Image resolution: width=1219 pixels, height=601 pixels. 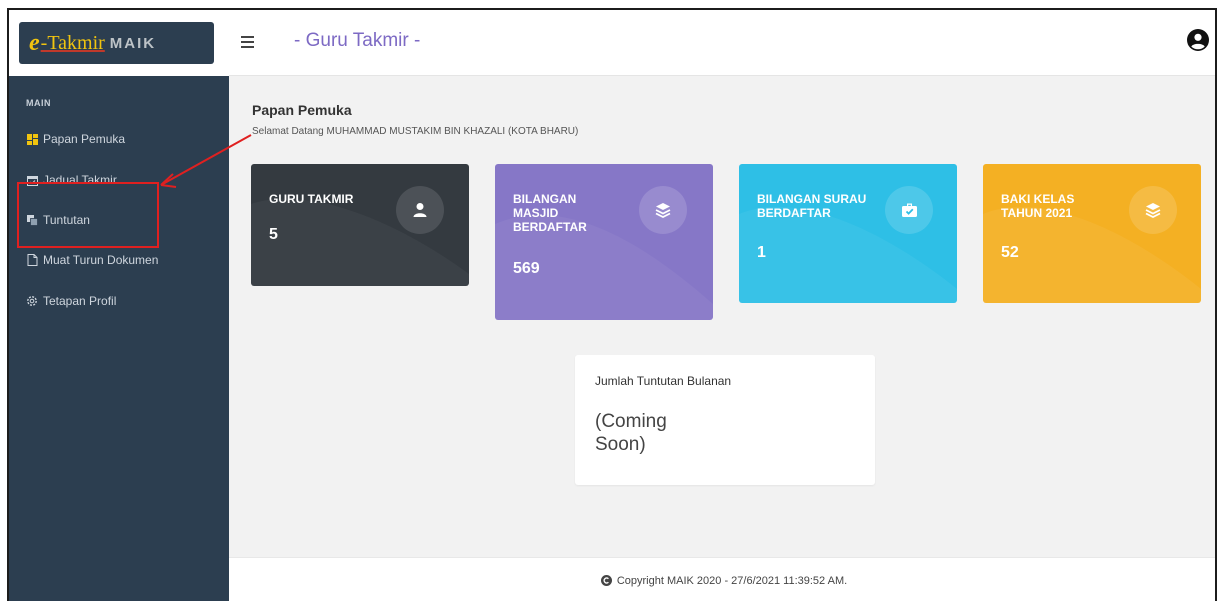 What do you see at coordinates (663, 381) in the screenshot?
I see `monthly-claims-title: Jumlah Tuntutan Bulanan` at bounding box center [663, 381].